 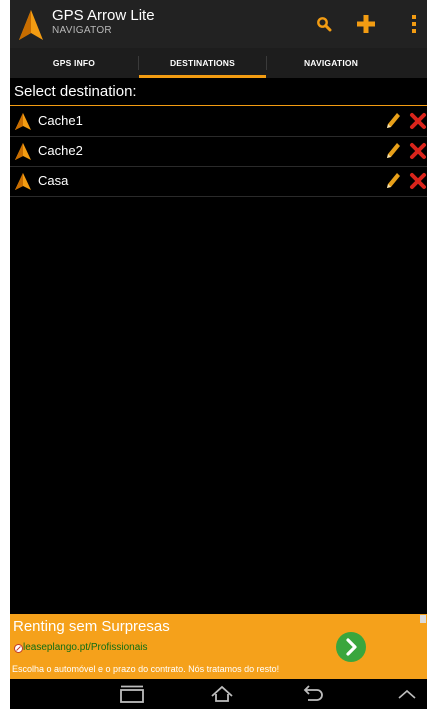 I want to click on tab-navigation: NAVIGATION, so click(x=331, y=63).